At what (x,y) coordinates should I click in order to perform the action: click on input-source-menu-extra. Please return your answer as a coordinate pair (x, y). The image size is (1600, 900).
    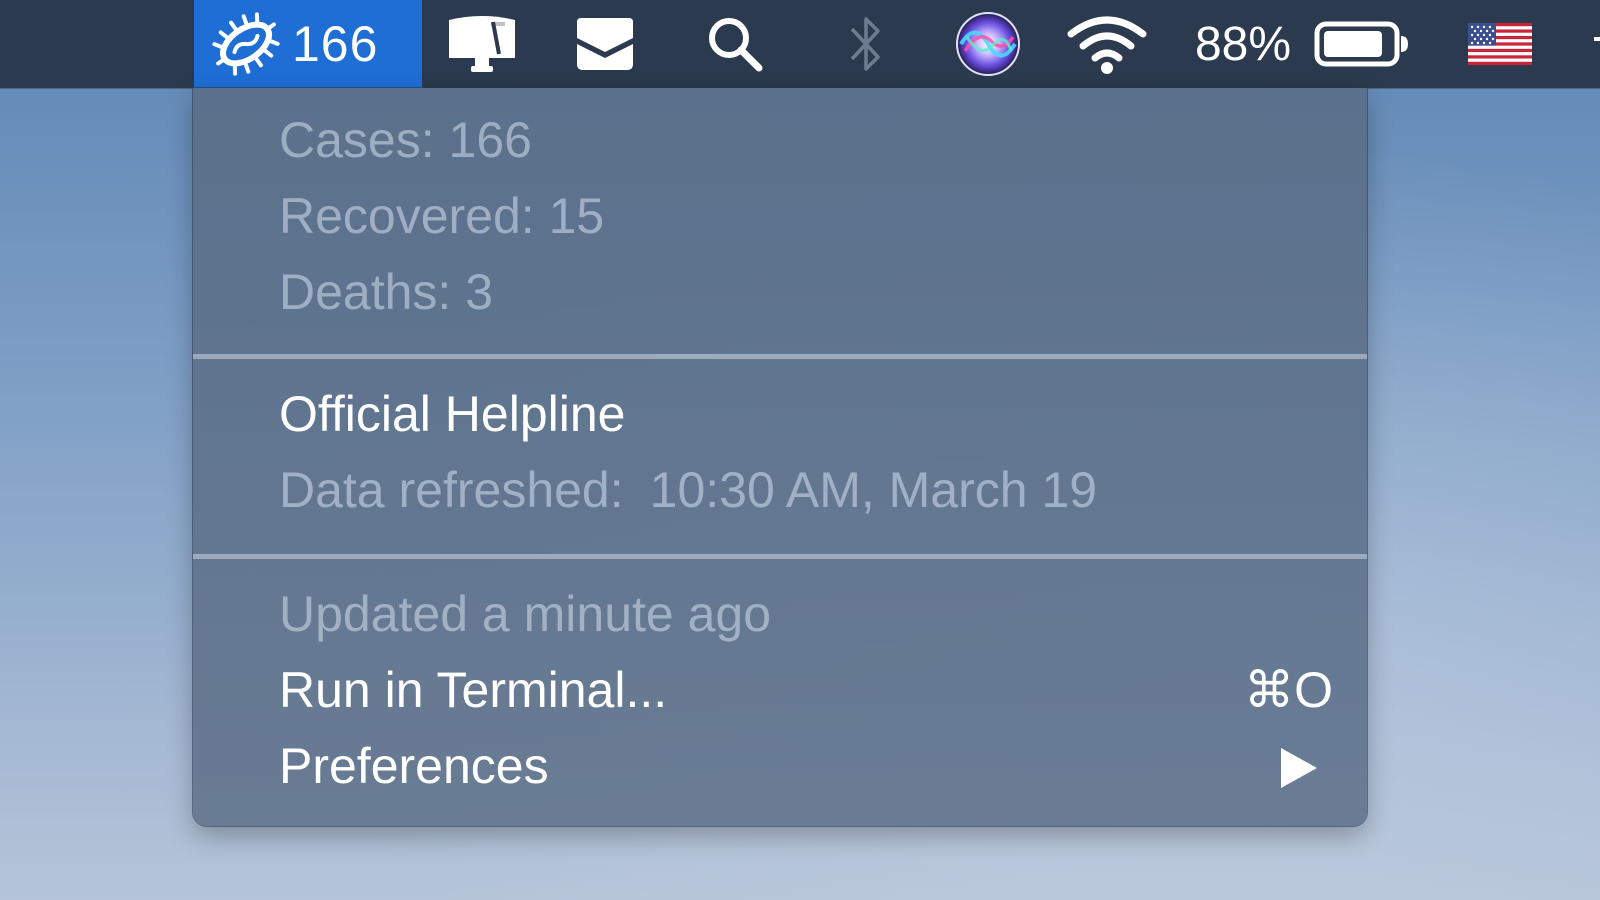
    Looking at the image, I should click on (1500, 44).